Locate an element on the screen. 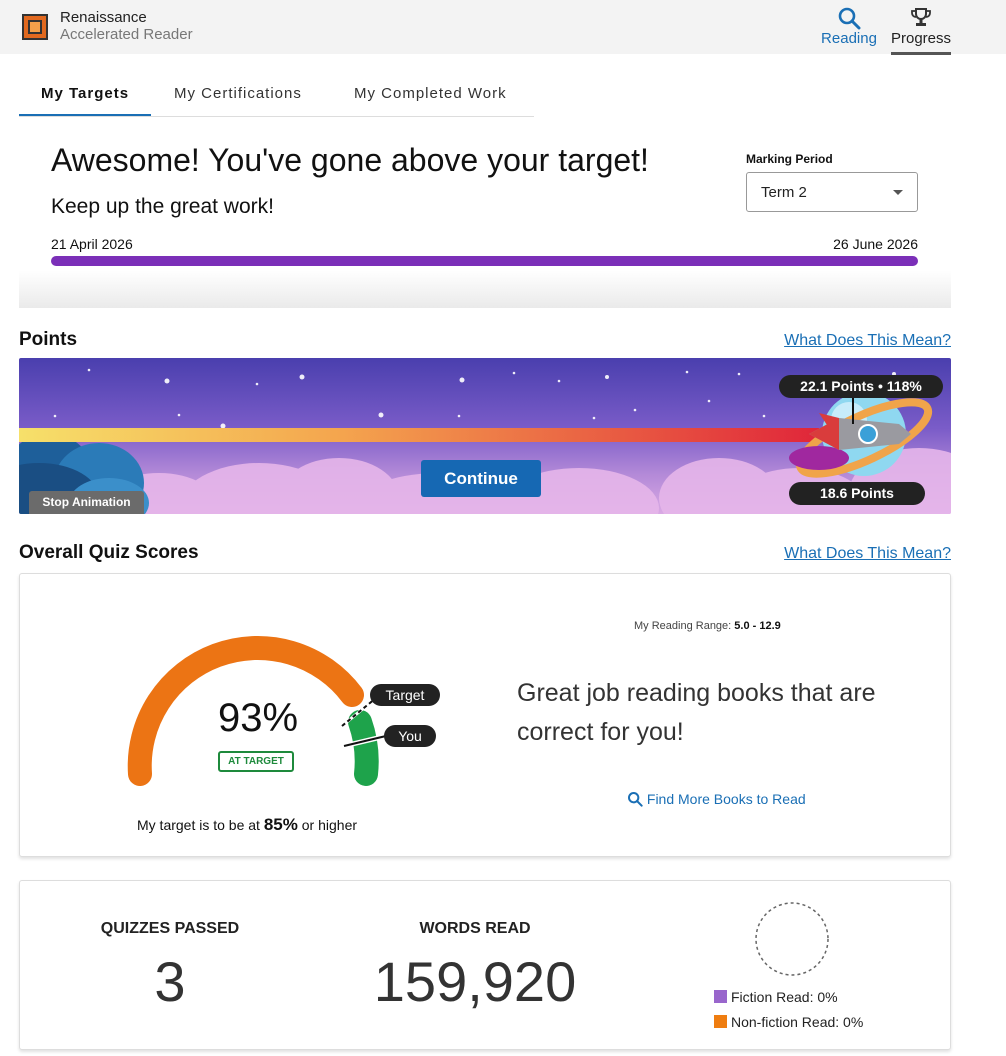  quiz-target-text: My target is to be at 85% or higher is located at coordinates (247, 825).